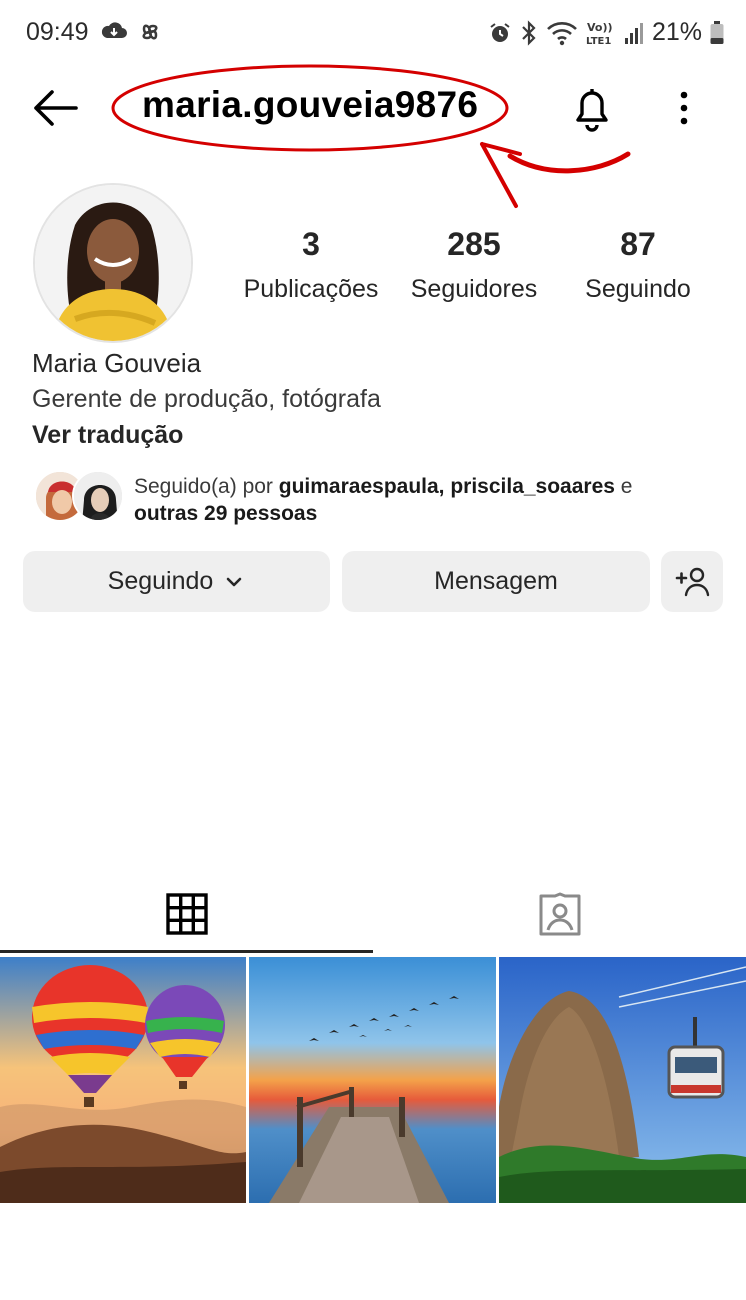  I want to click on tagged-person-icon, so click(559, 914).